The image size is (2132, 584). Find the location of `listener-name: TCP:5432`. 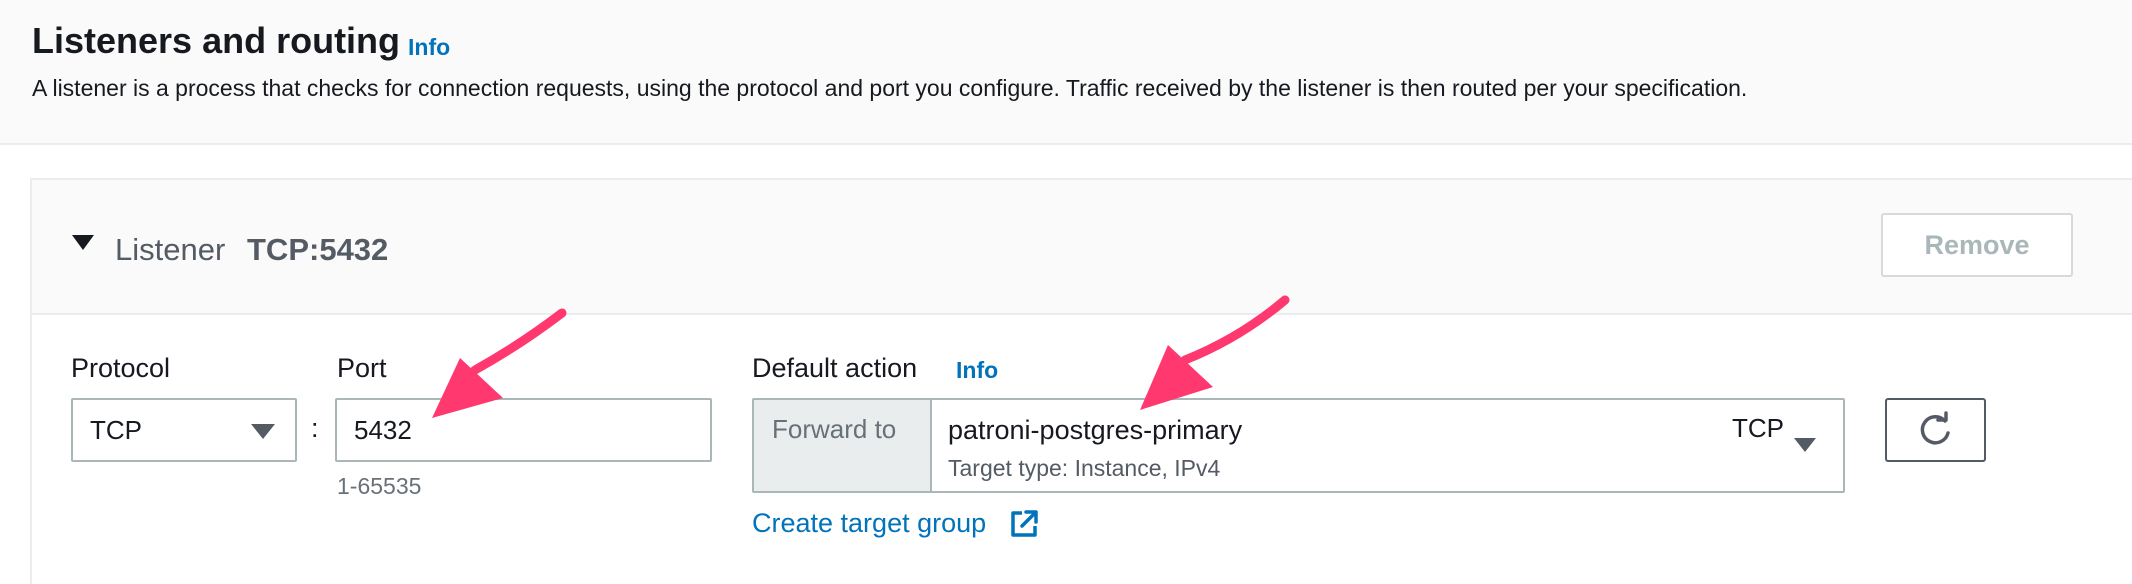

listener-name: TCP:5432 is located at coordinates (318, 249).